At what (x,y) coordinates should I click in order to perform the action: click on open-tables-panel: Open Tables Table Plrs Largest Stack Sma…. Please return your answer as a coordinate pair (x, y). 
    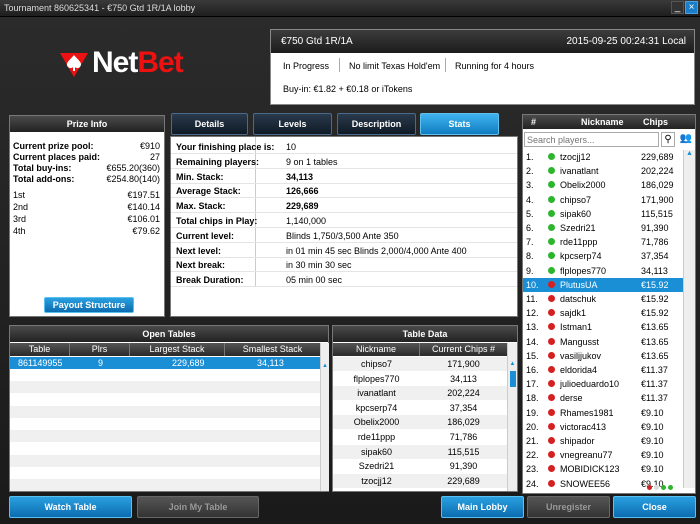
    Looking at the image, I should click on (169, 408).